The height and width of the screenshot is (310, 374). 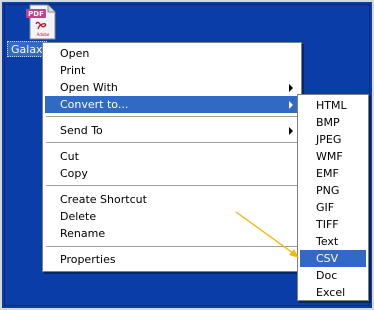 I want to click on submenu-item-text: Text, so click(x=333, y=241).